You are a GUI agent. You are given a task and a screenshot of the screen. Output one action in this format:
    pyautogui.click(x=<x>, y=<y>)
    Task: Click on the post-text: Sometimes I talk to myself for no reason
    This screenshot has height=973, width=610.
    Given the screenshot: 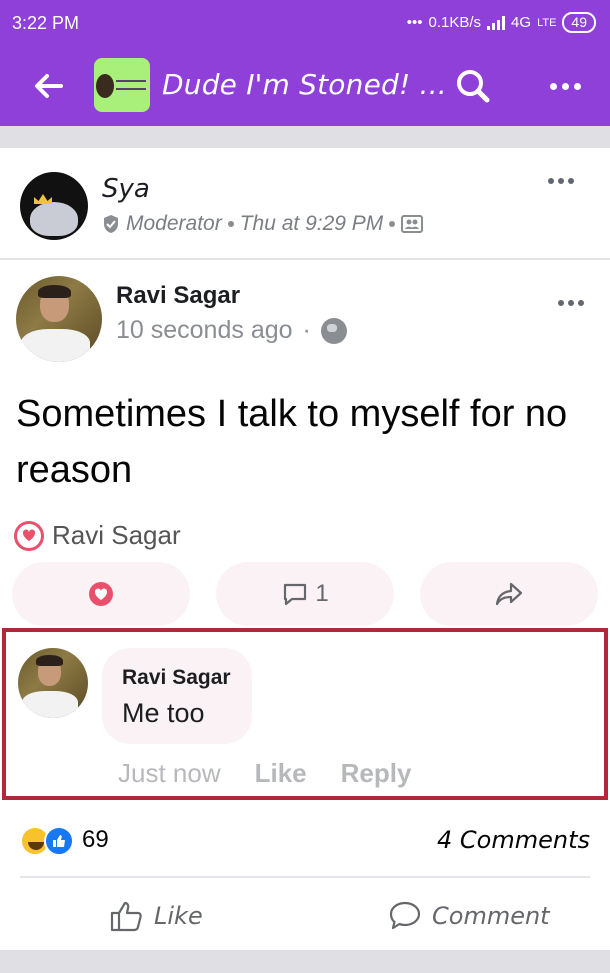 What is the action you would take?
    pyautogui.click(x=292, y=442)
    